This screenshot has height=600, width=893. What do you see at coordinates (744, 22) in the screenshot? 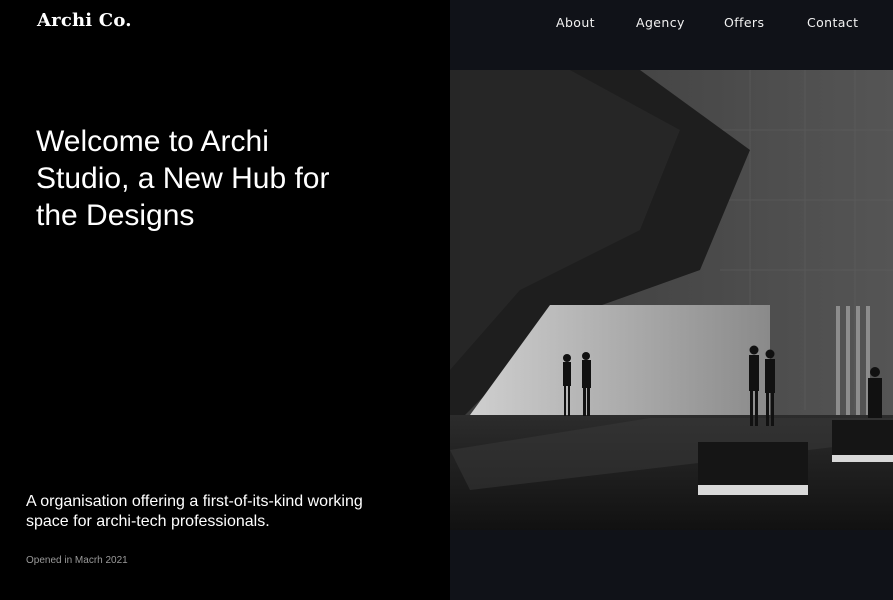
I see `nav-link-offers: Offers` at bounding box center [744, 22].